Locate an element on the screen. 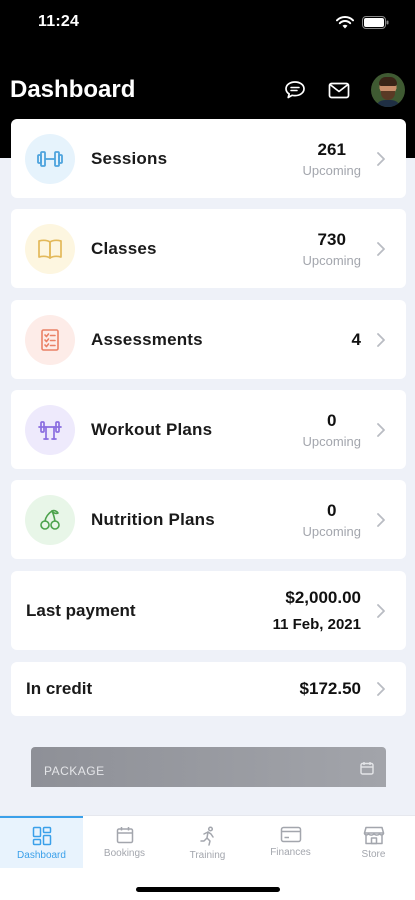 The height and width of the screenshot is (900, 415). last-payment-label: Last payment is located at coordinates (81, 610).